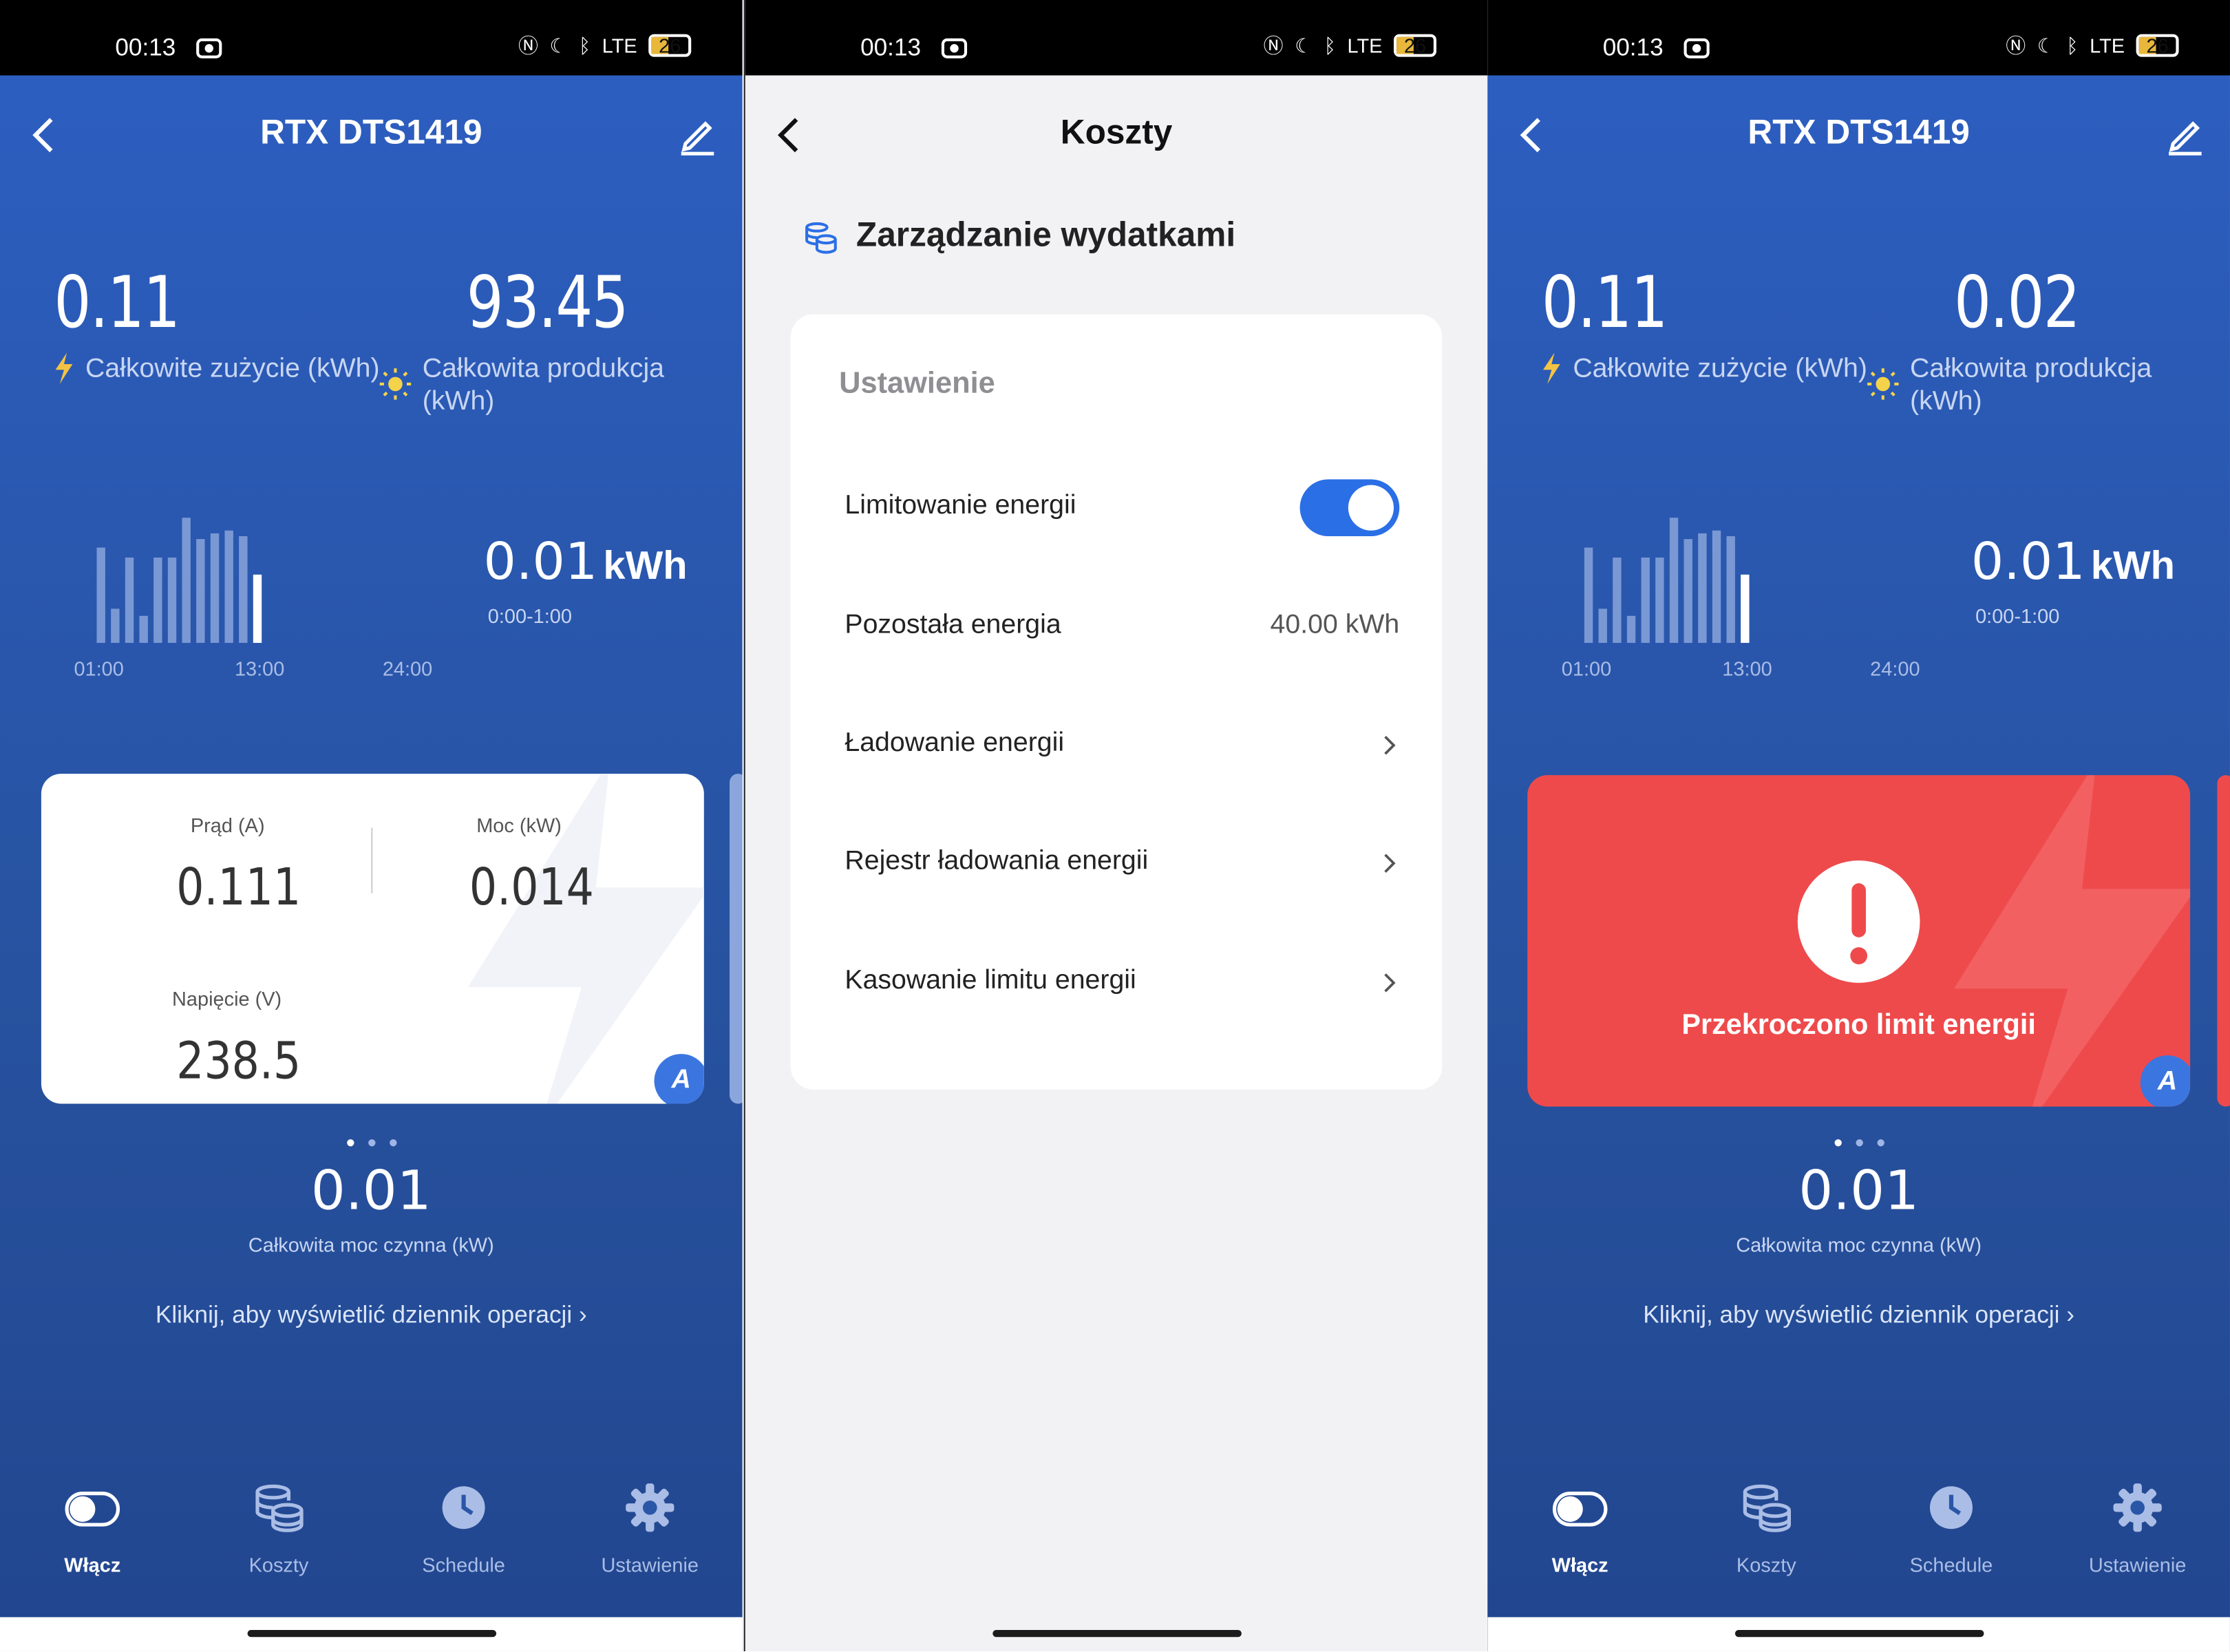  I want to click on current-label: Prąd (A), so click(227, 824).